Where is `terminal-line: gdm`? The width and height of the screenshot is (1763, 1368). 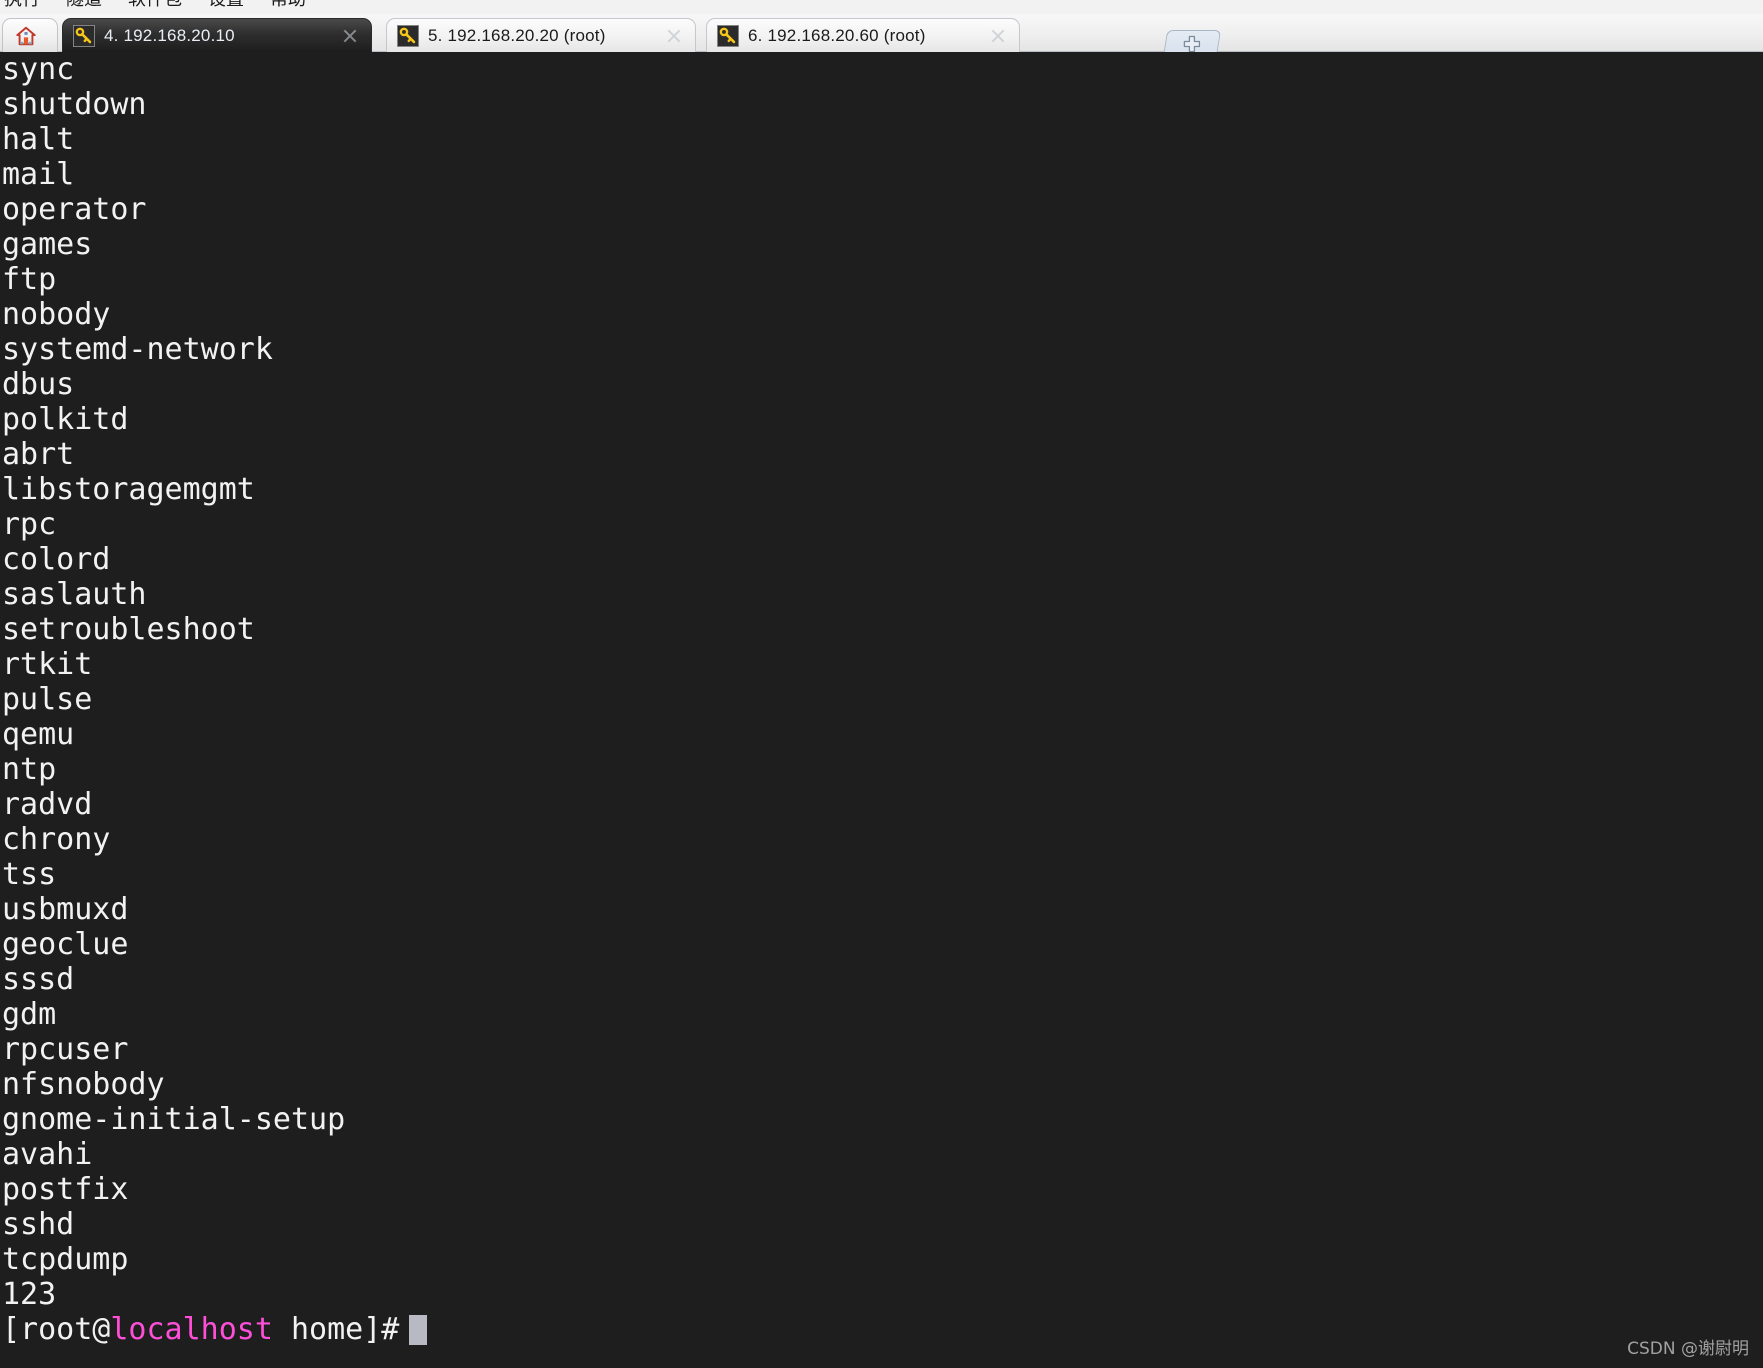
terminal-line: gdm is located at coordinates (29, 1014).